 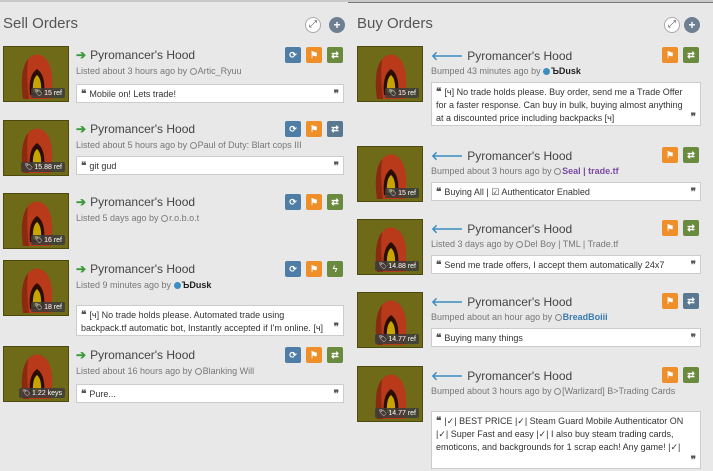 What do you see at coordinates (618, 391) in the screenshot?
I see `user-link: [Warlizard] B>Trading Cards` at bounding box center [618, 391].